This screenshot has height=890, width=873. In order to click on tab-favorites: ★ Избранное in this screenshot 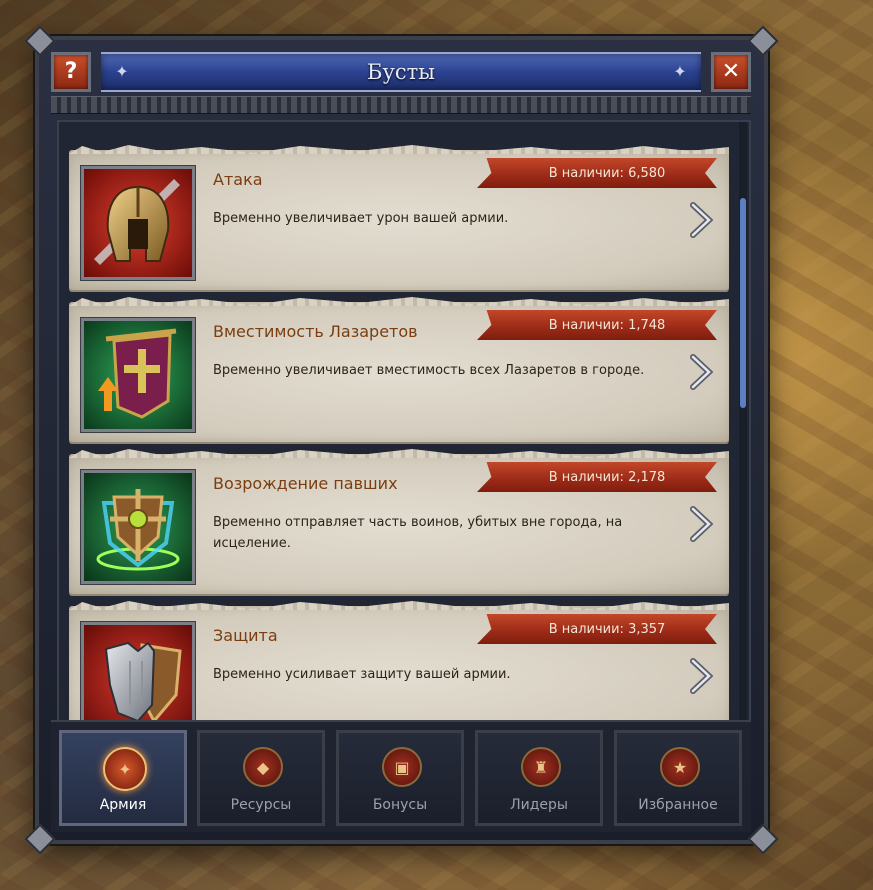, I will do `click(678, 778)`.